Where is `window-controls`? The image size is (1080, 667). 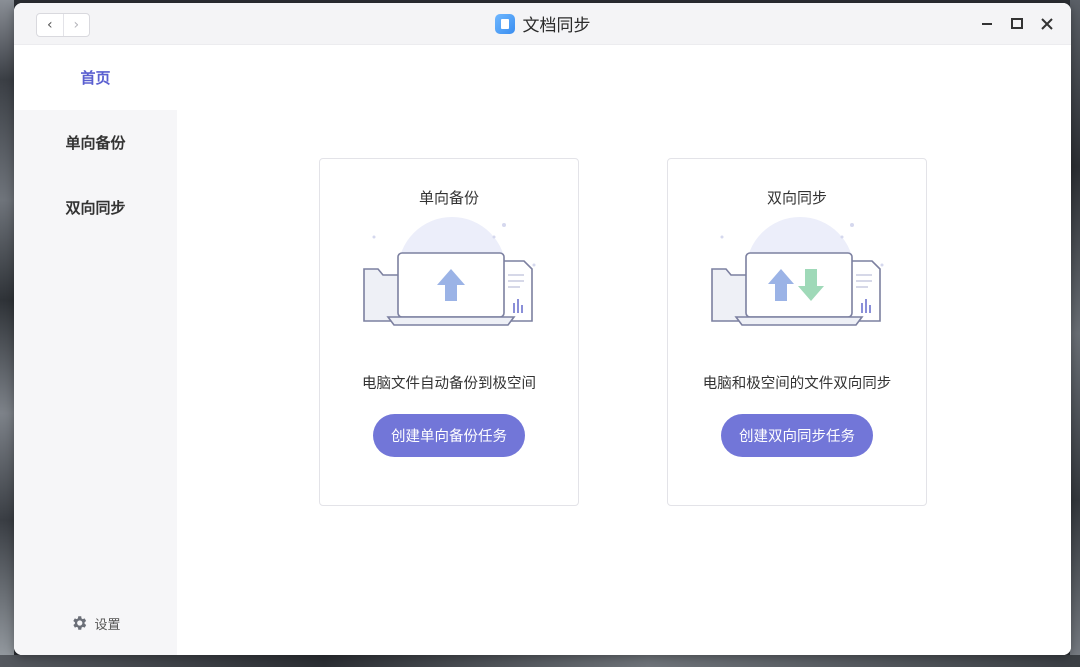 window-controls is located at coordinates (1017, 23).